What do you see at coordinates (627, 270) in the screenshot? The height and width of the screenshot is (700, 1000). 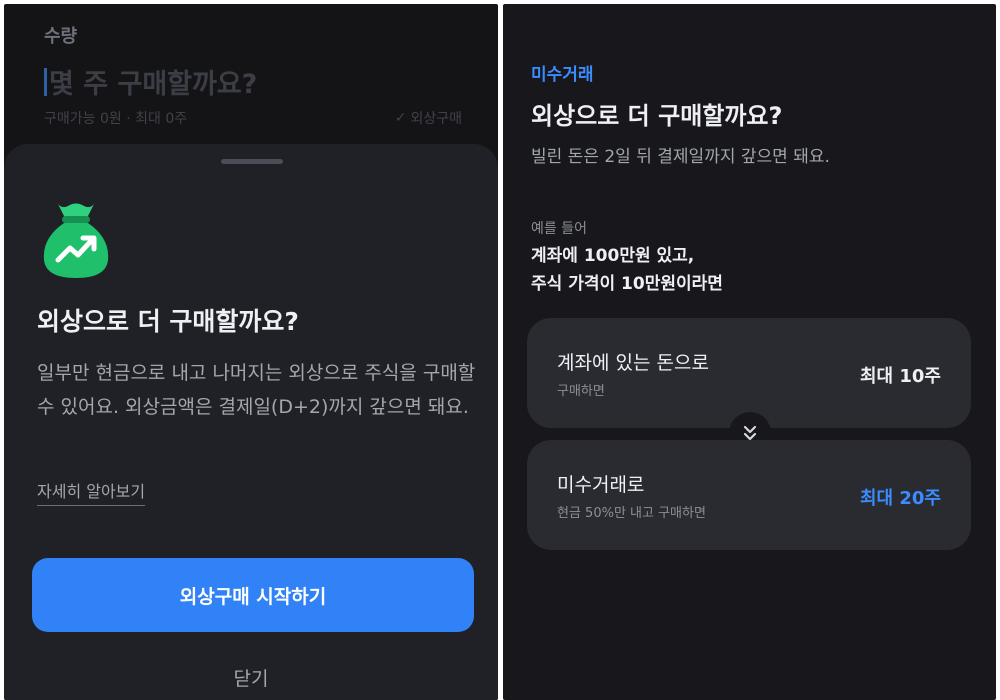 I see `example-text: 계좌에 100만원 있고, 주식 가격이 10만원이라면` at bounding box center [627, 270].